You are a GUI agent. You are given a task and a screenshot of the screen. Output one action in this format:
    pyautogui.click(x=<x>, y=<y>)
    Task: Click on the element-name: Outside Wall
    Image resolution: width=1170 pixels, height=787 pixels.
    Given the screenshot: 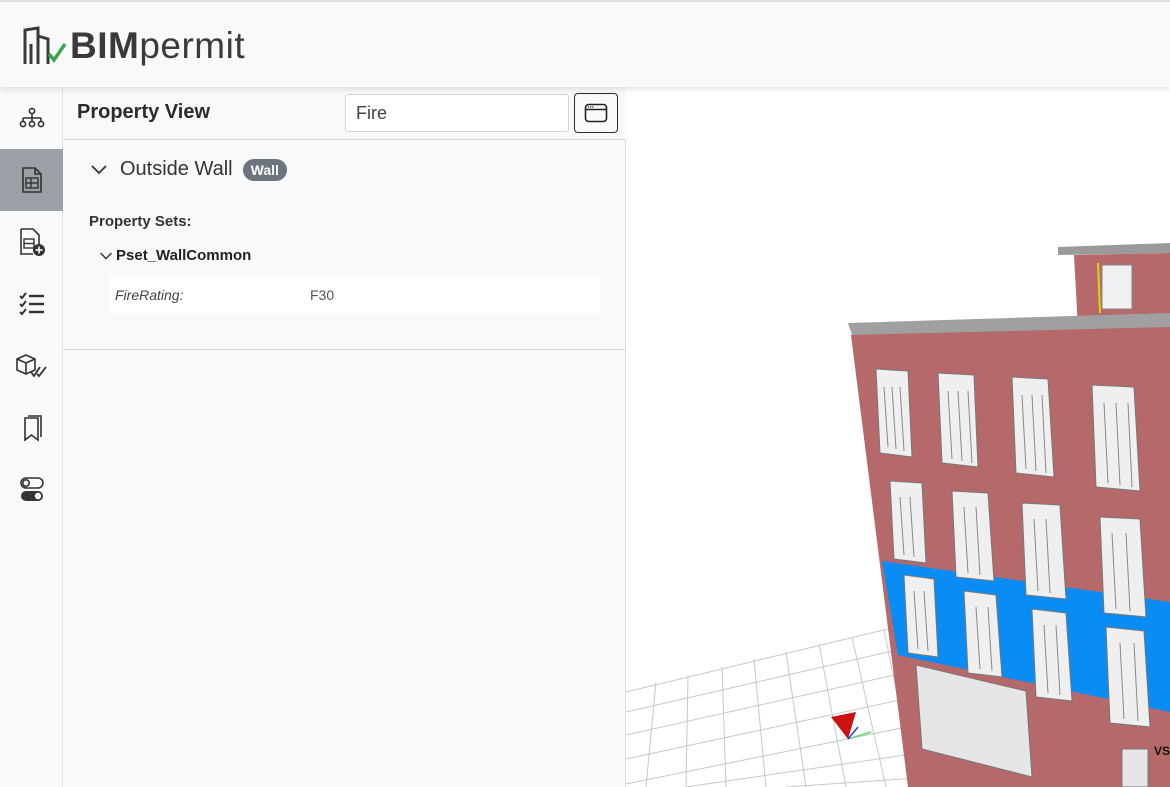 What is the action you would take?
    pyautogui.click(x=176, y=169)
    